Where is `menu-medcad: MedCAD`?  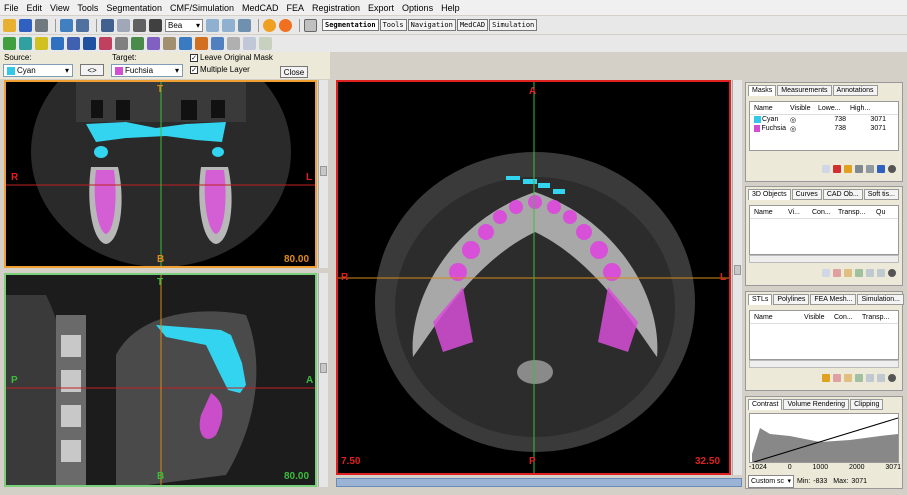 menu-medcad: MedCAD is located at coordinates (260, 8).